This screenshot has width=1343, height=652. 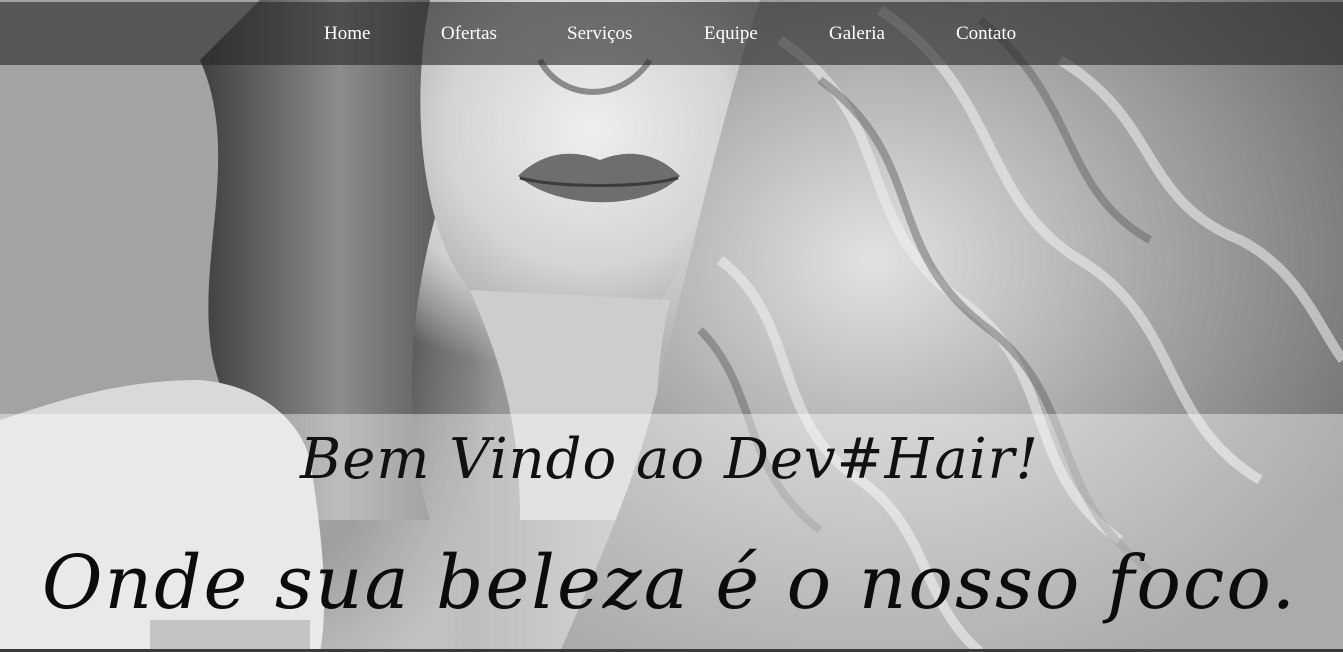 I want to click on nav-link-ofertas: Ofertas, so click(x=469, y=34).